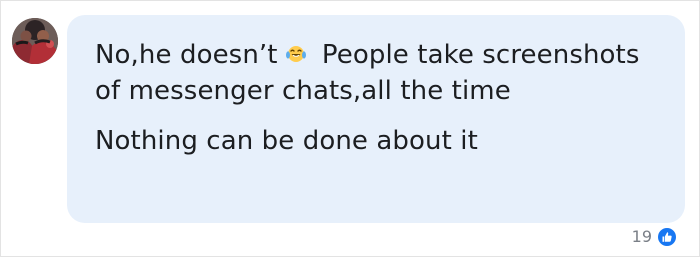 Image resolution: width=700 pixels, height=257 pixels. I want to click on reaction-count: 19, so click(641, 236).